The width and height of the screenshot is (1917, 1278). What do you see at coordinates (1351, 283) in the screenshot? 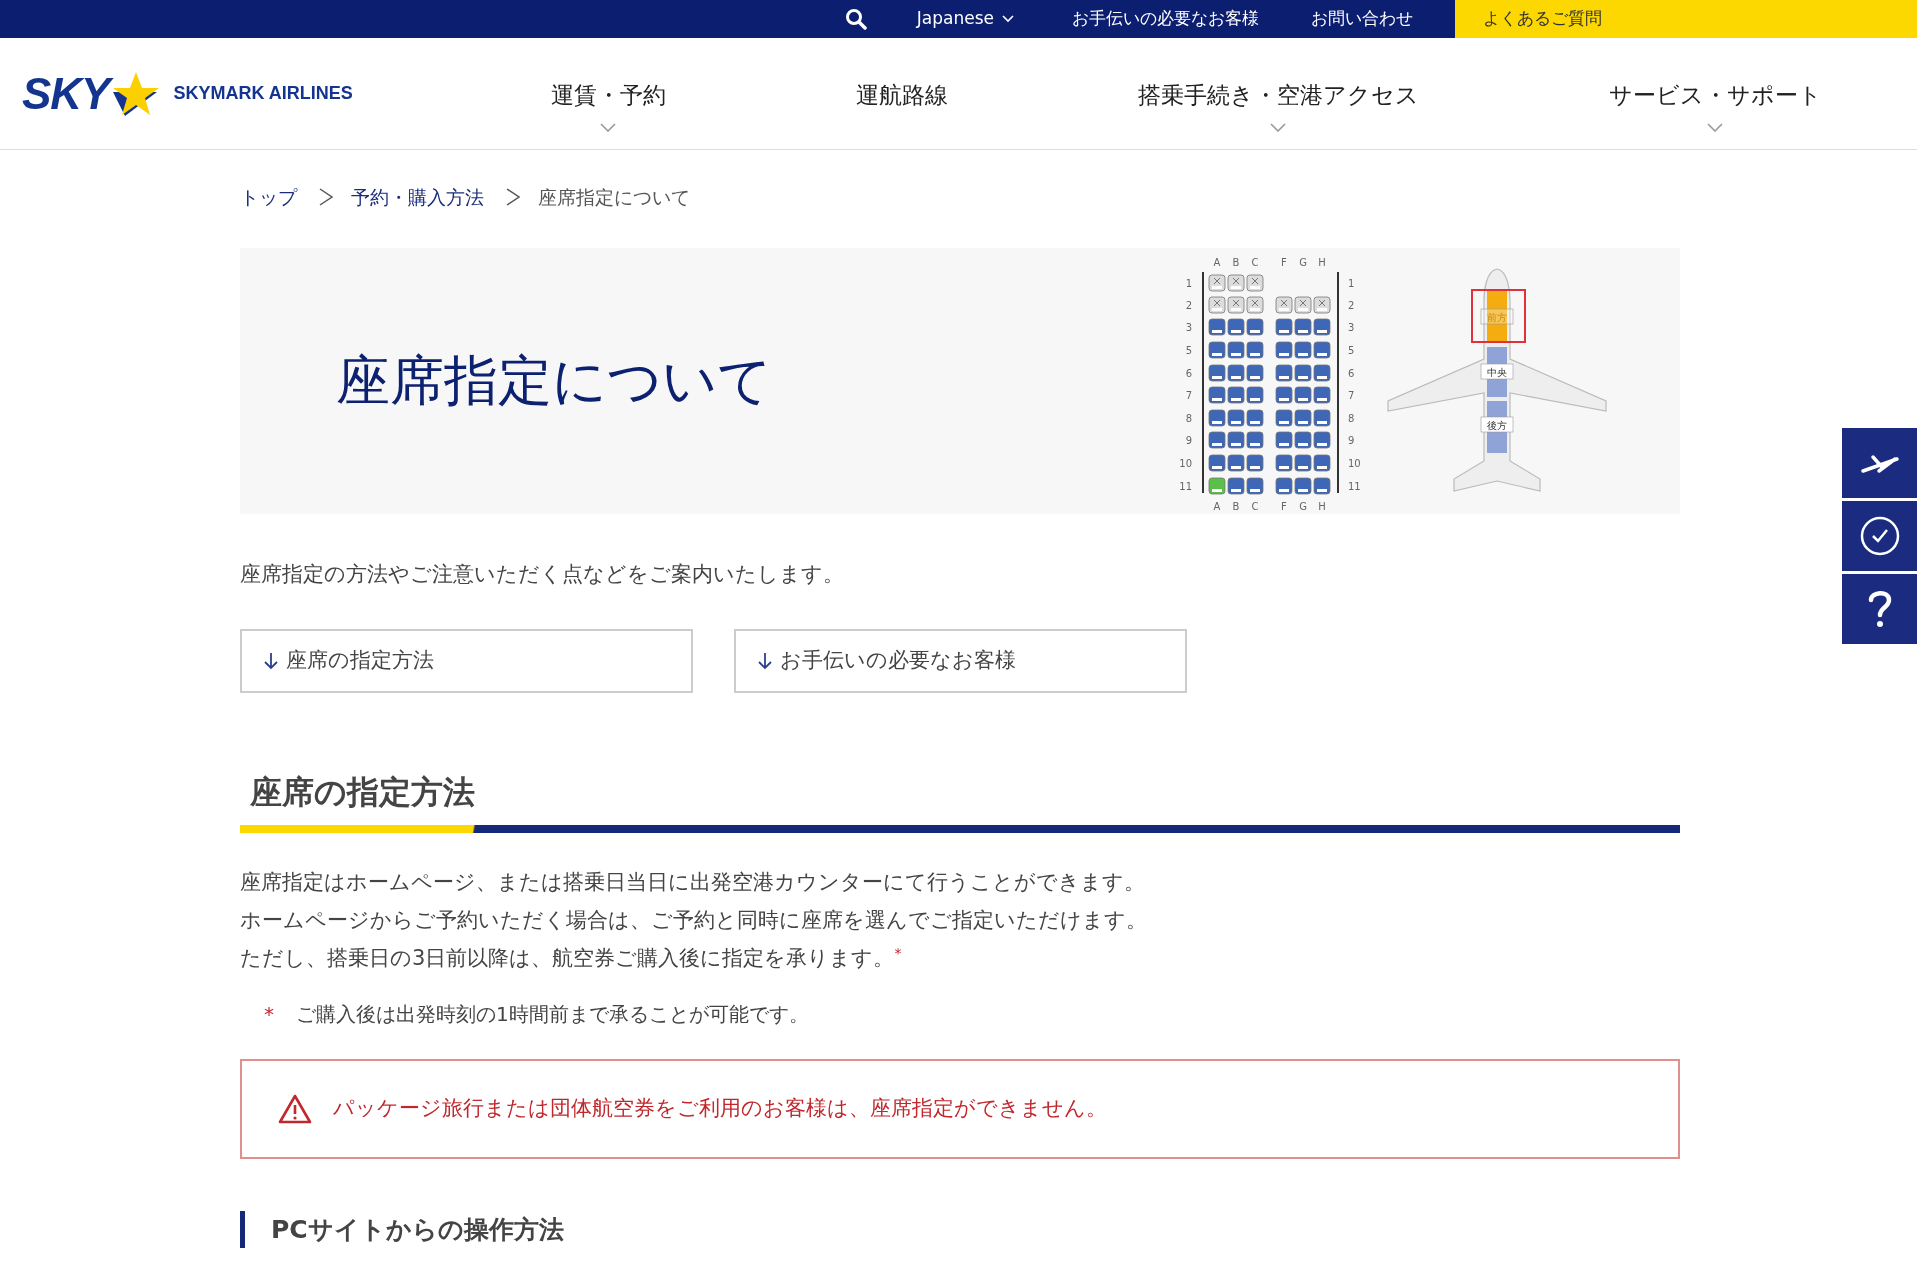
I see `row-number: 1` at bounding box center [1351, 283].